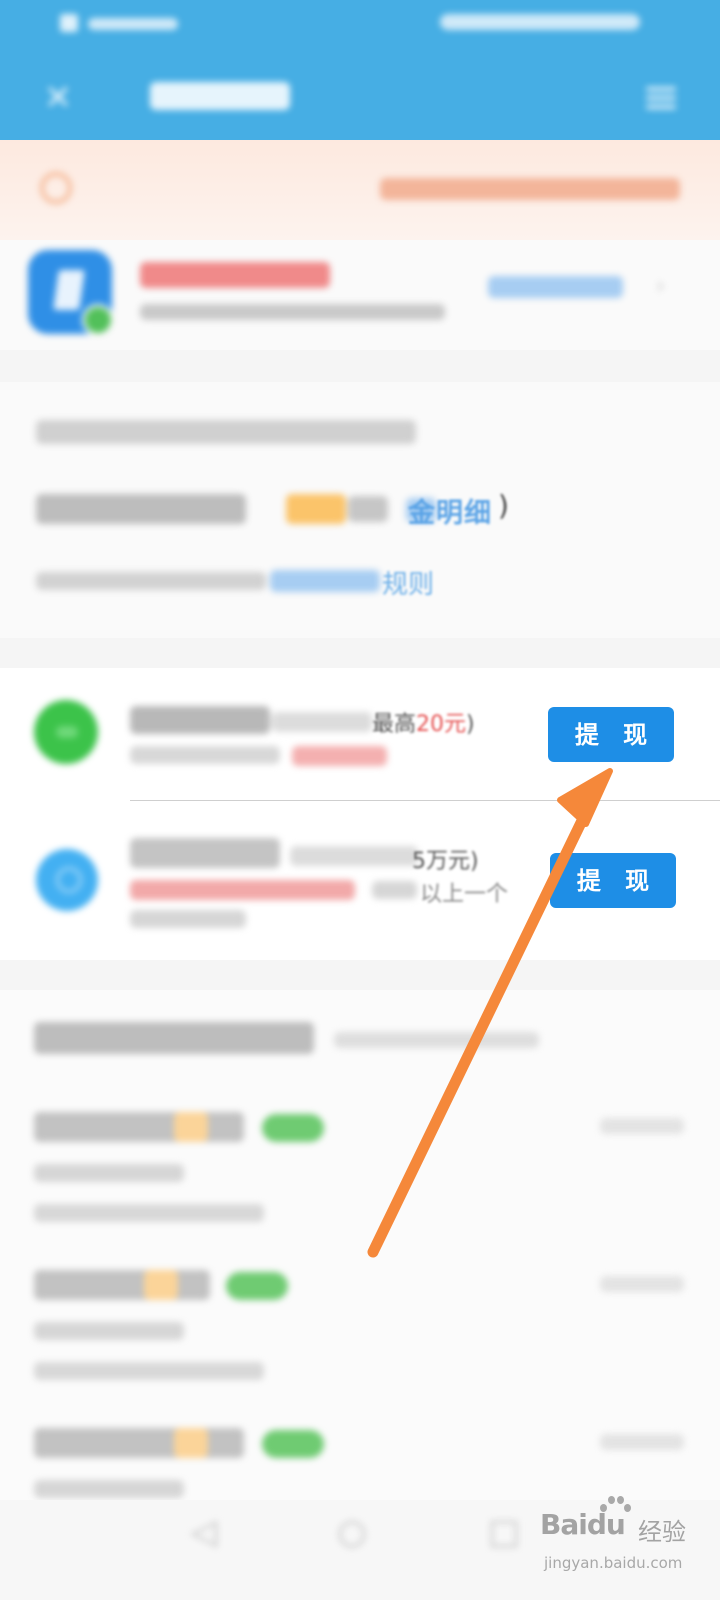 The width and height of the screenshot is (720, 1600). Describe the element at coordinates (322, 722) in the screenshot. I see `wechat-withdraw-note` at that location.